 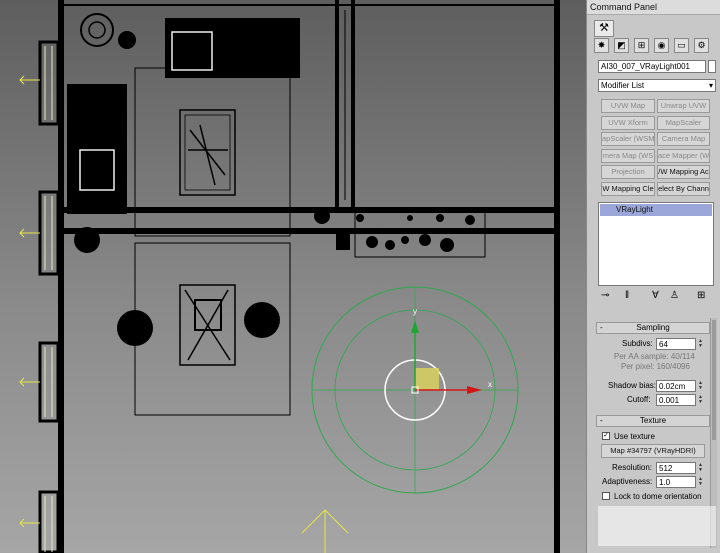 What do you see at coordinates (714, 380) in the screenshot?
I see `scrollbar-thumb` at bounding box center [714, 380].